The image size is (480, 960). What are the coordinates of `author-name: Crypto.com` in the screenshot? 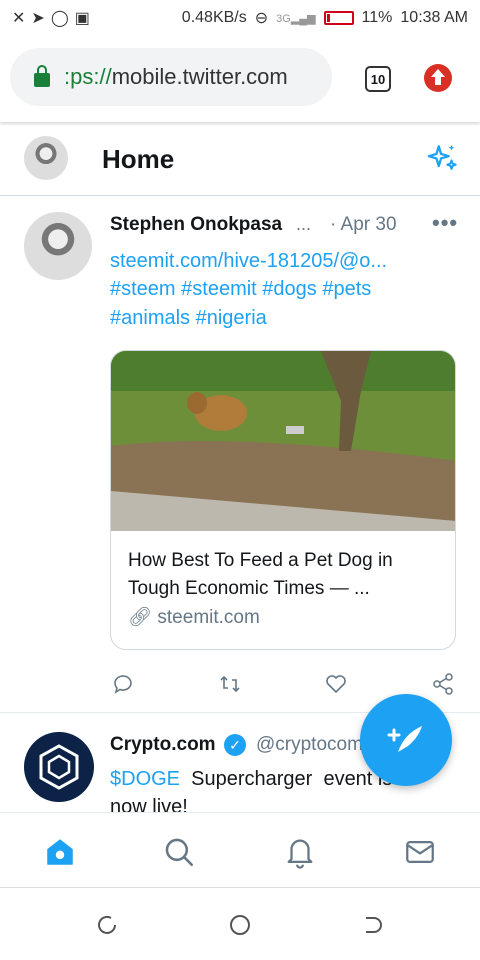 It's located at (163, 745).